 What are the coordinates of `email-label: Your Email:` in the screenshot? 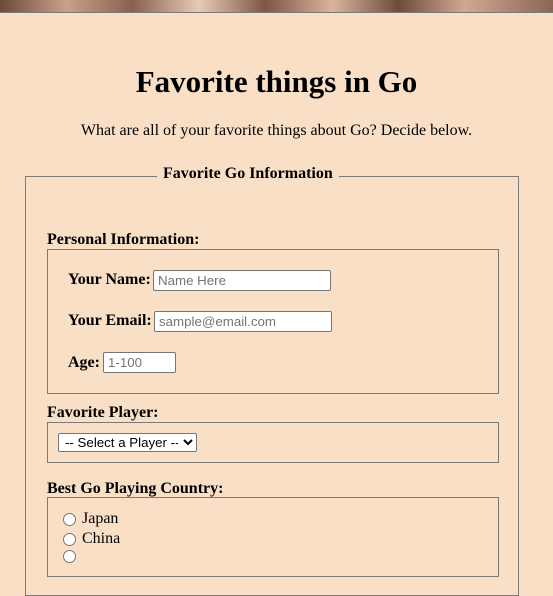 It's located at (110, 320).